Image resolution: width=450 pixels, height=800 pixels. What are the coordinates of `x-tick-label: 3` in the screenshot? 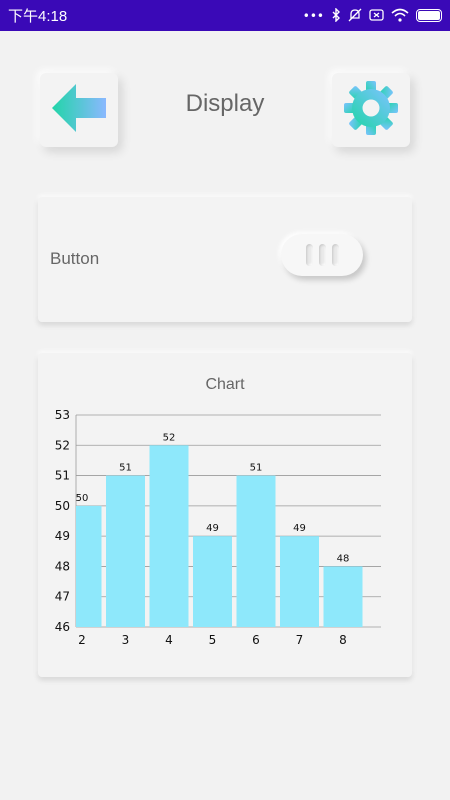 It's located at (126, 640).